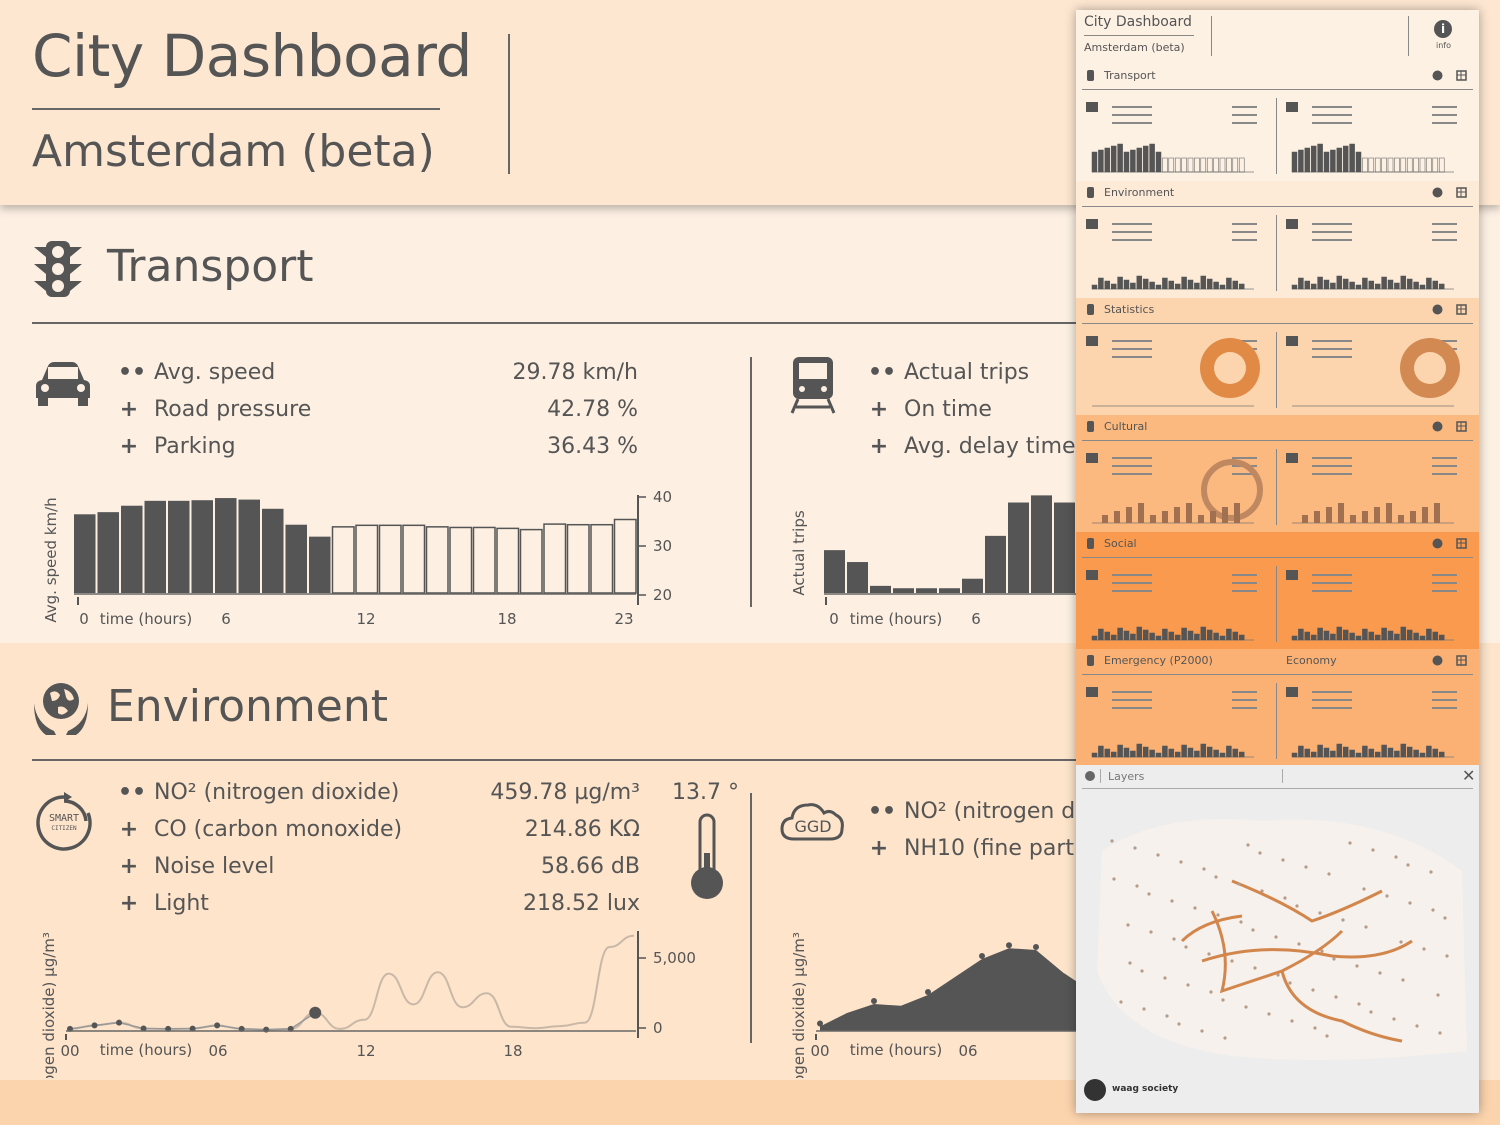 The image size is (1500, 1125). Describe the element at coordinates (1277, 239) in the screenshot. I see `preview-section: Environment` at that location.